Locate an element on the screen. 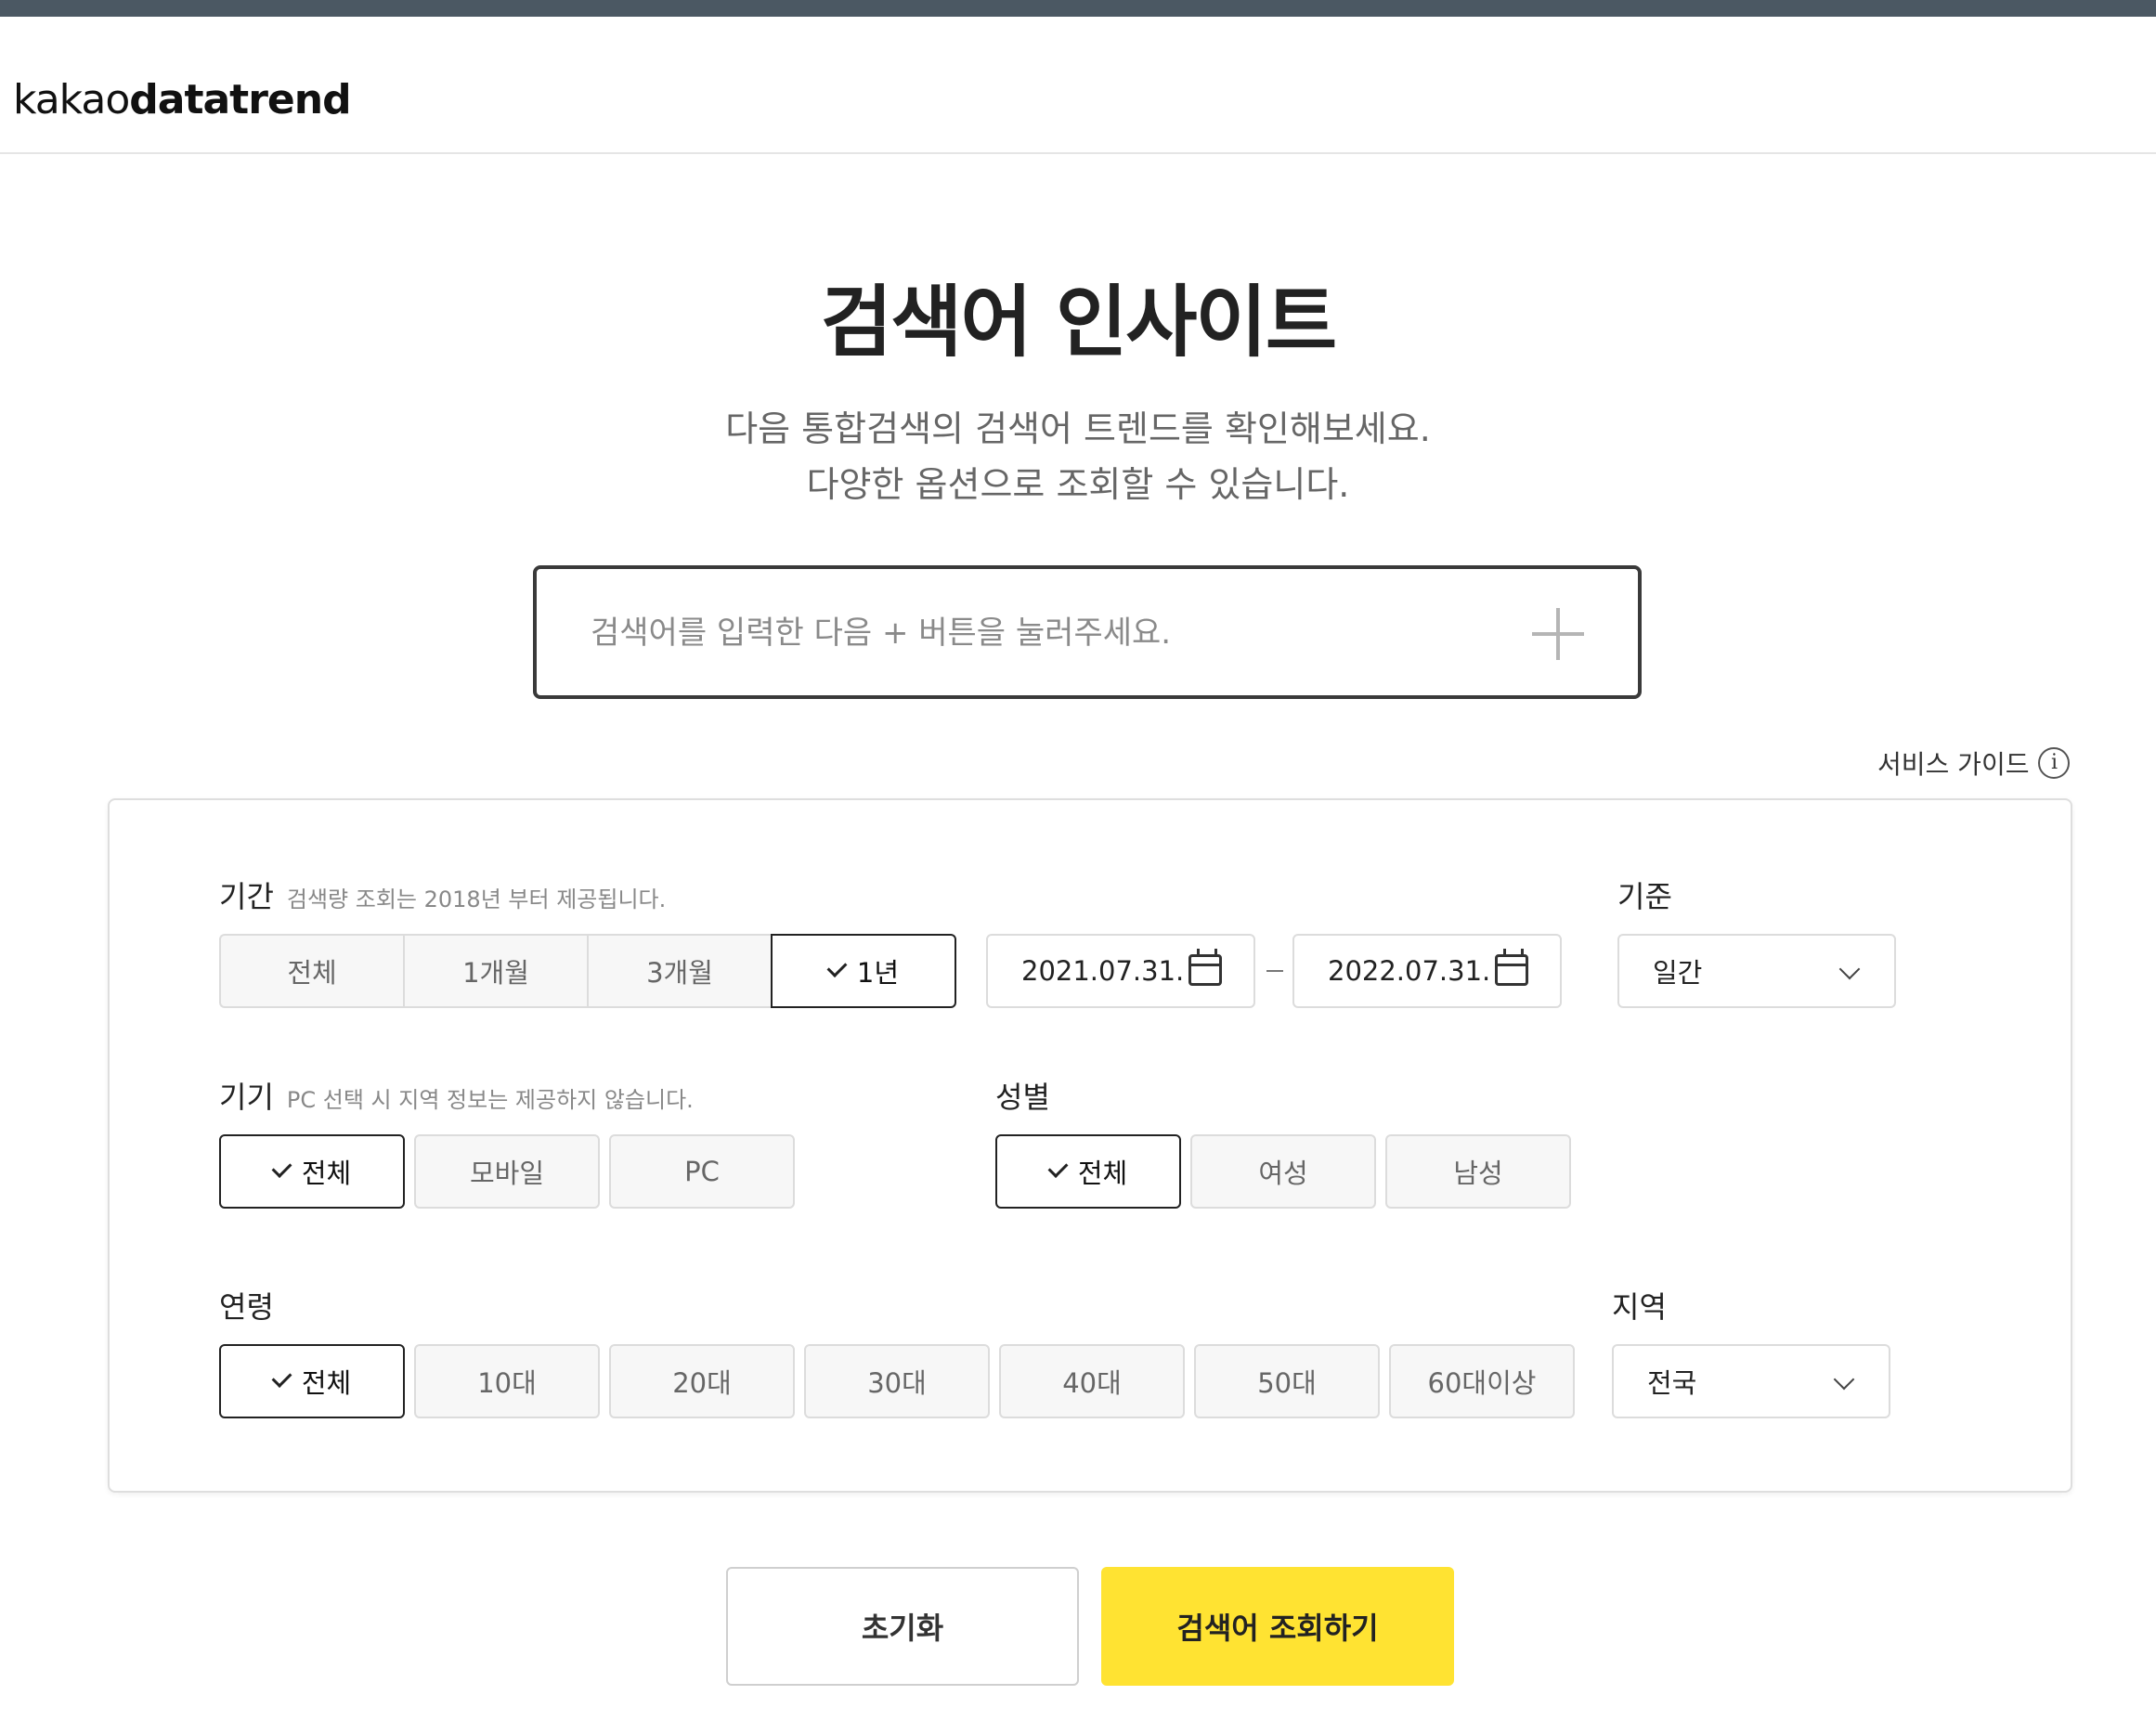  age-option-label: 30대 is located at coordinates (897, 1383).